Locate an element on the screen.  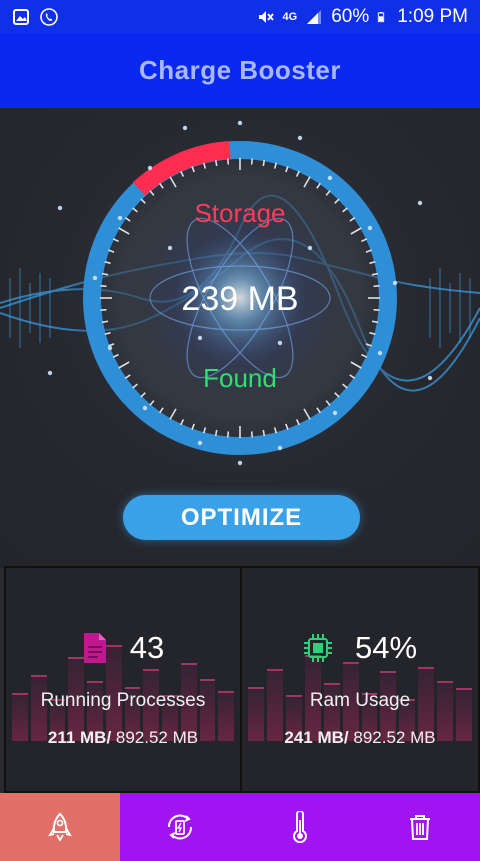
bottom-nav is located at coordinates (240, 827).